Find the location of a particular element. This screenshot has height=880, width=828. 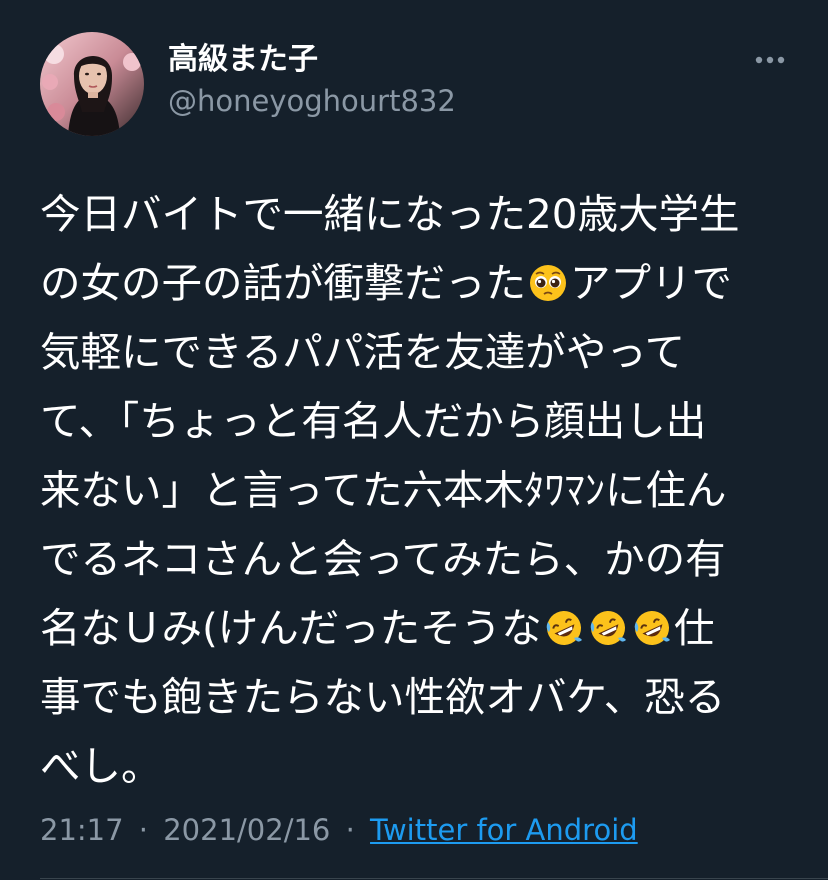

tweet-text-line: でるネコさんと会ってみたら、かの有 is located at coordinates (414, 559).